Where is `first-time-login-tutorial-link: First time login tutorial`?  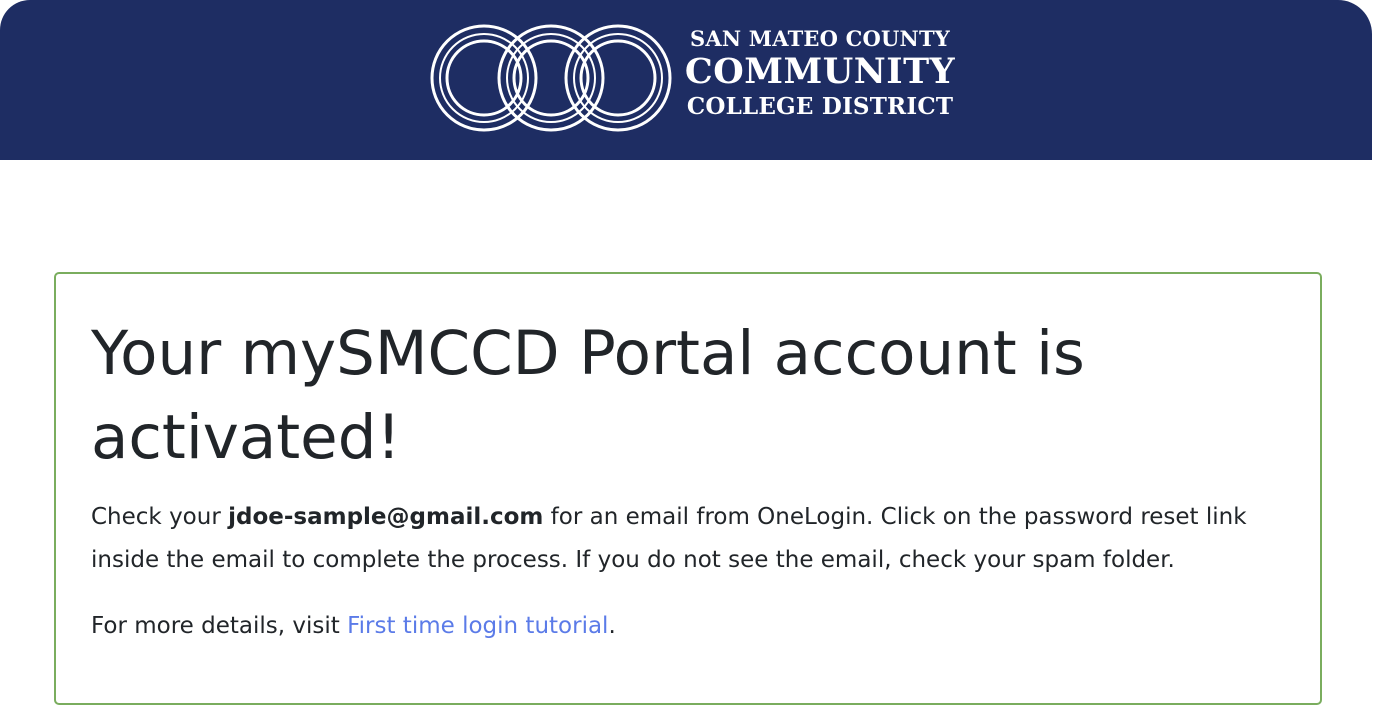 first-time-login-tutorial-link: First time login tutorial is located at coordinates (477, 626).